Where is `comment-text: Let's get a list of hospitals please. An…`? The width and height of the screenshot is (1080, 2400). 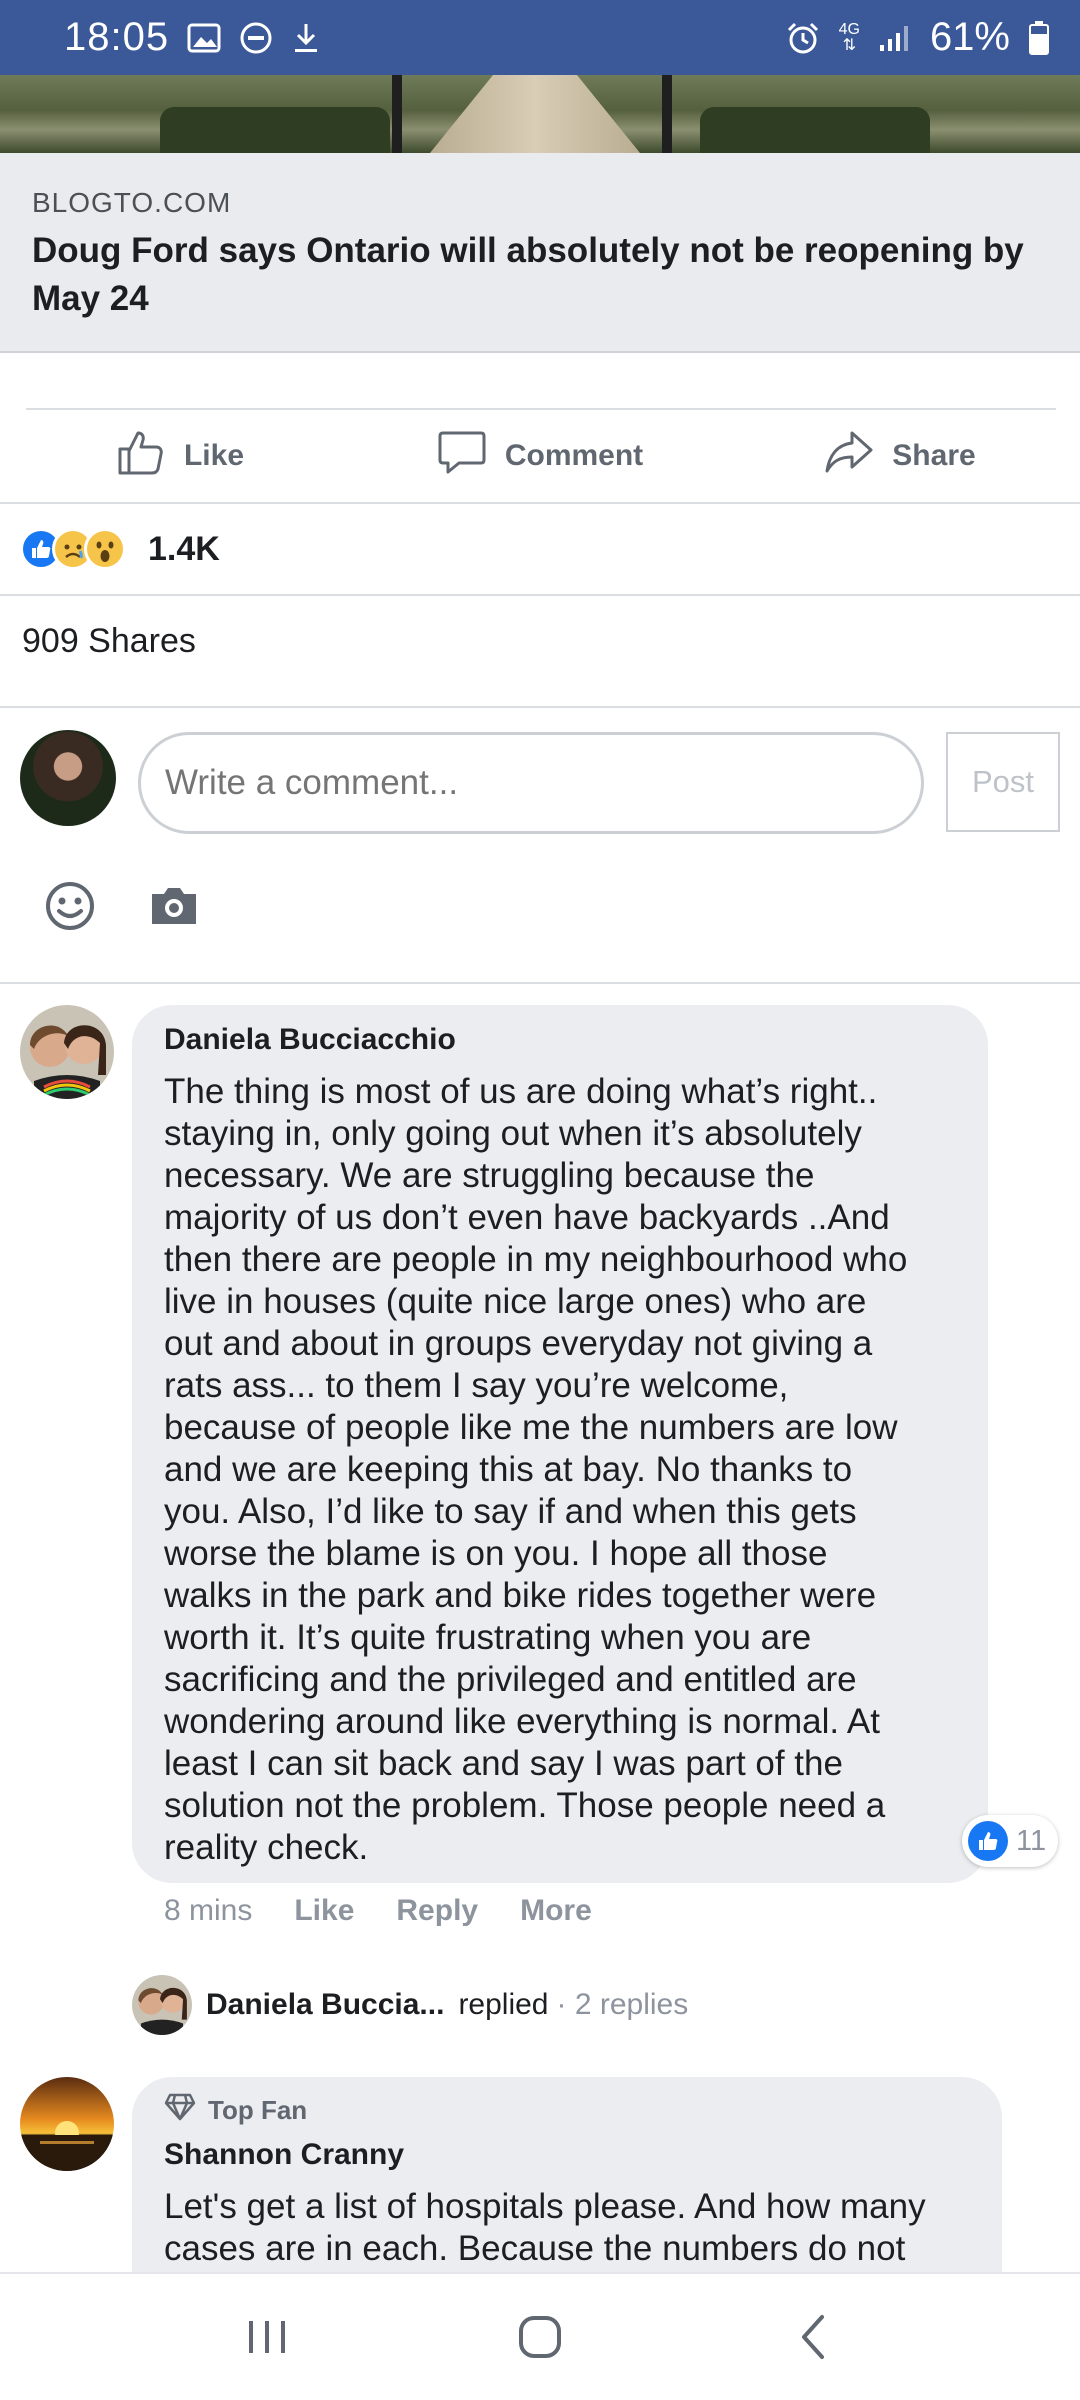 comment-text: Let's get a list of hospitals please. An… is located at coordinates (568, 2228).